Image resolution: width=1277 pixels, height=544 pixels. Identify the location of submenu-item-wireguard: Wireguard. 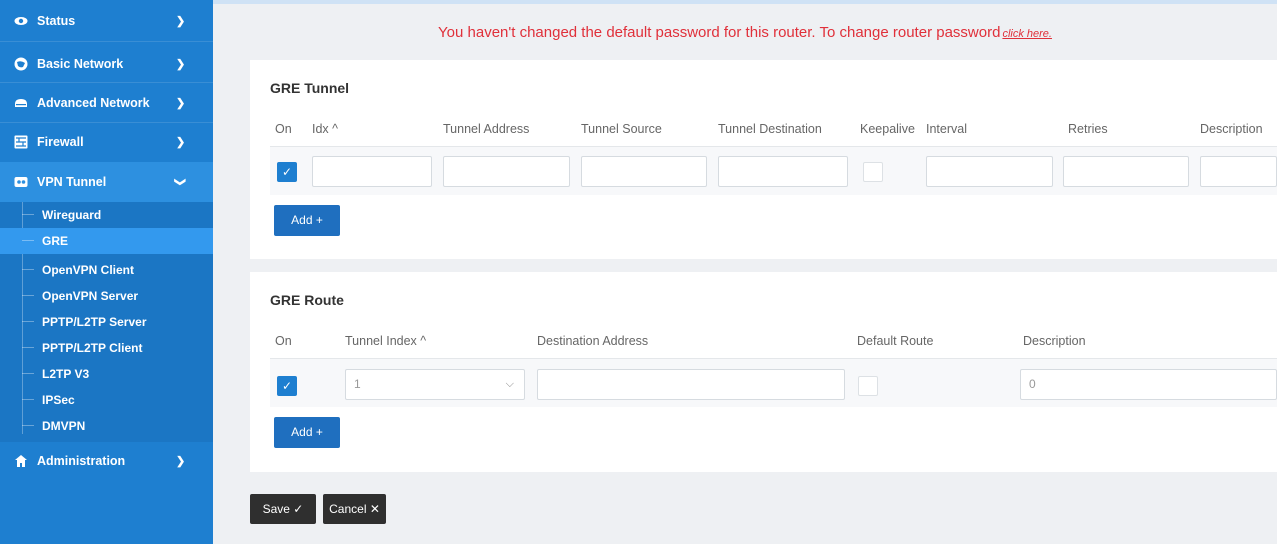
(106, 215).